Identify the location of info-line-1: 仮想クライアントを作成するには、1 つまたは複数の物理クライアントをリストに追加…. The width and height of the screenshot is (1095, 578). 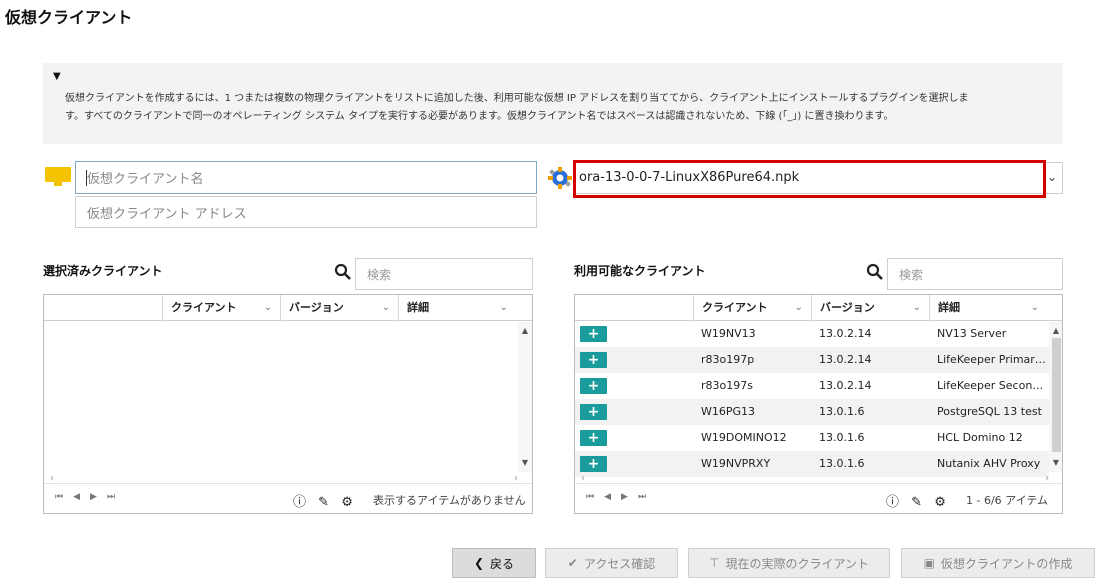
(517, 98).